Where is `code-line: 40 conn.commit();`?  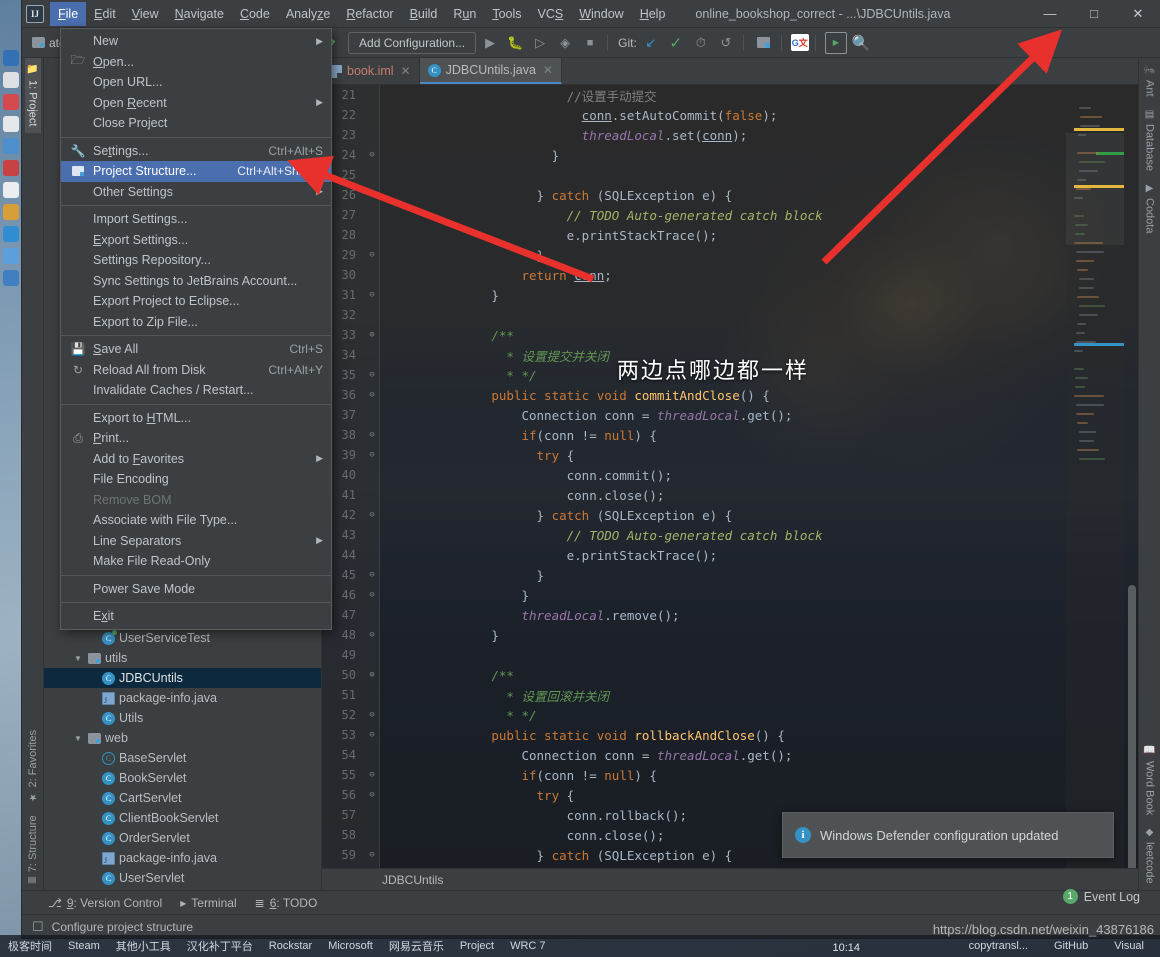
code-line: 40 conn.commit(); is located at coordinates (730, 475).